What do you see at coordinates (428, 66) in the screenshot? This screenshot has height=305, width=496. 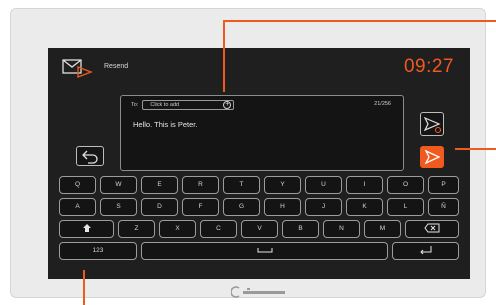 I see `clock: 09:27` at bounding box center [428, 66].